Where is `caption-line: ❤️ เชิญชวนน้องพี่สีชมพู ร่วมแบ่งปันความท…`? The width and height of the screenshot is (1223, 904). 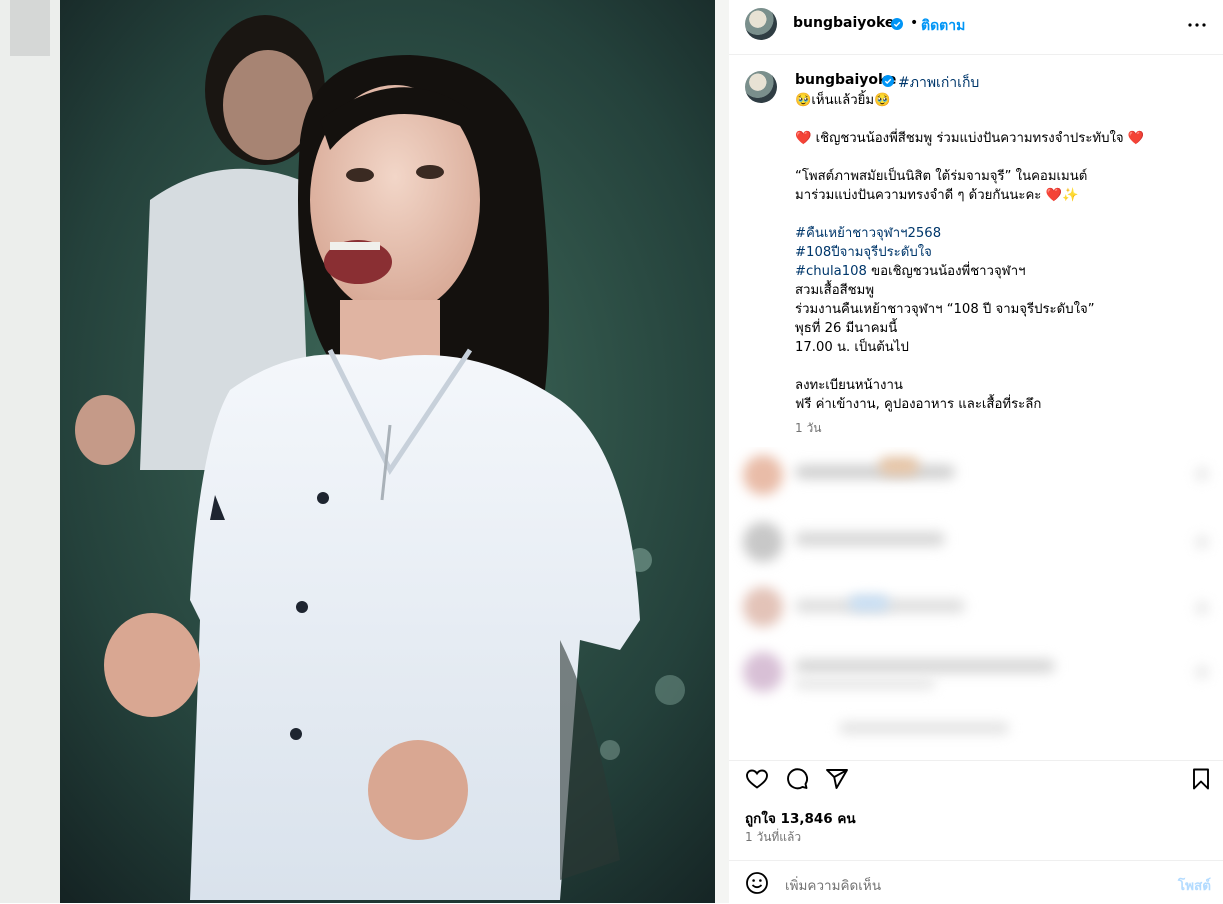
caption-line: ❤️ เชิญชวนน้องพี่สีชมพู ร่วมแบ่งปันความท… is located at coordinates (970, 138).